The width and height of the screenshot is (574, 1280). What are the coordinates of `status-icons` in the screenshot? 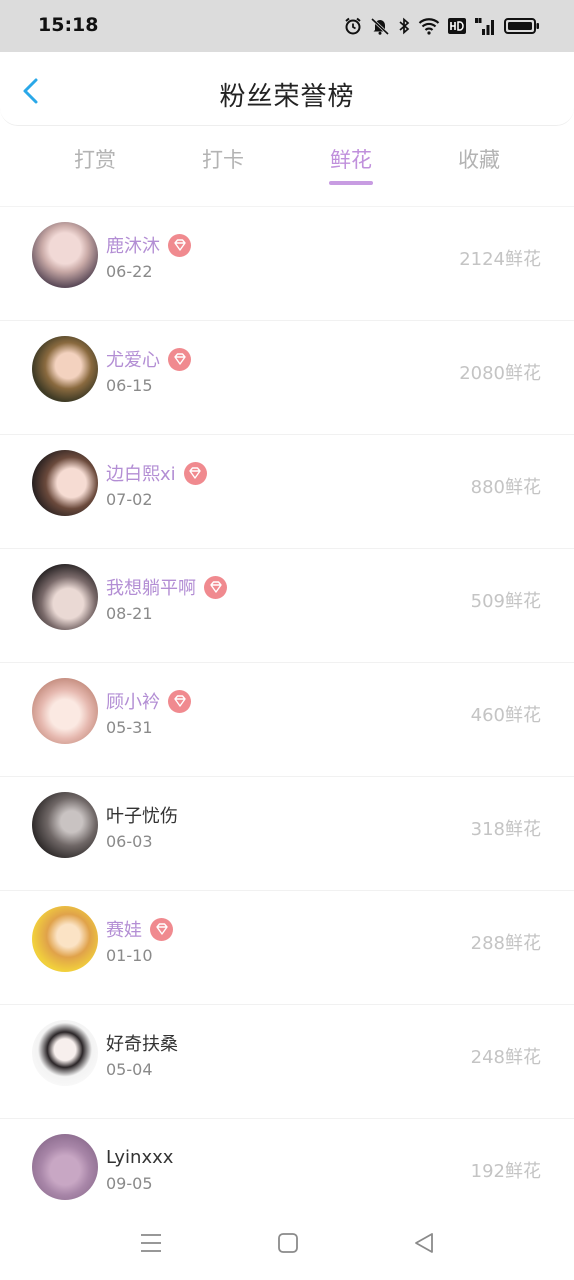 It's located at (442, 26).